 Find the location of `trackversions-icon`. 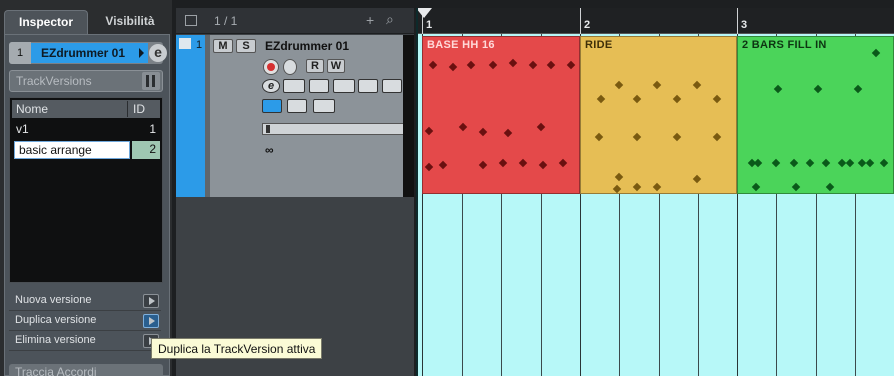

trackversions-icon is located at coordinates (151, 81).